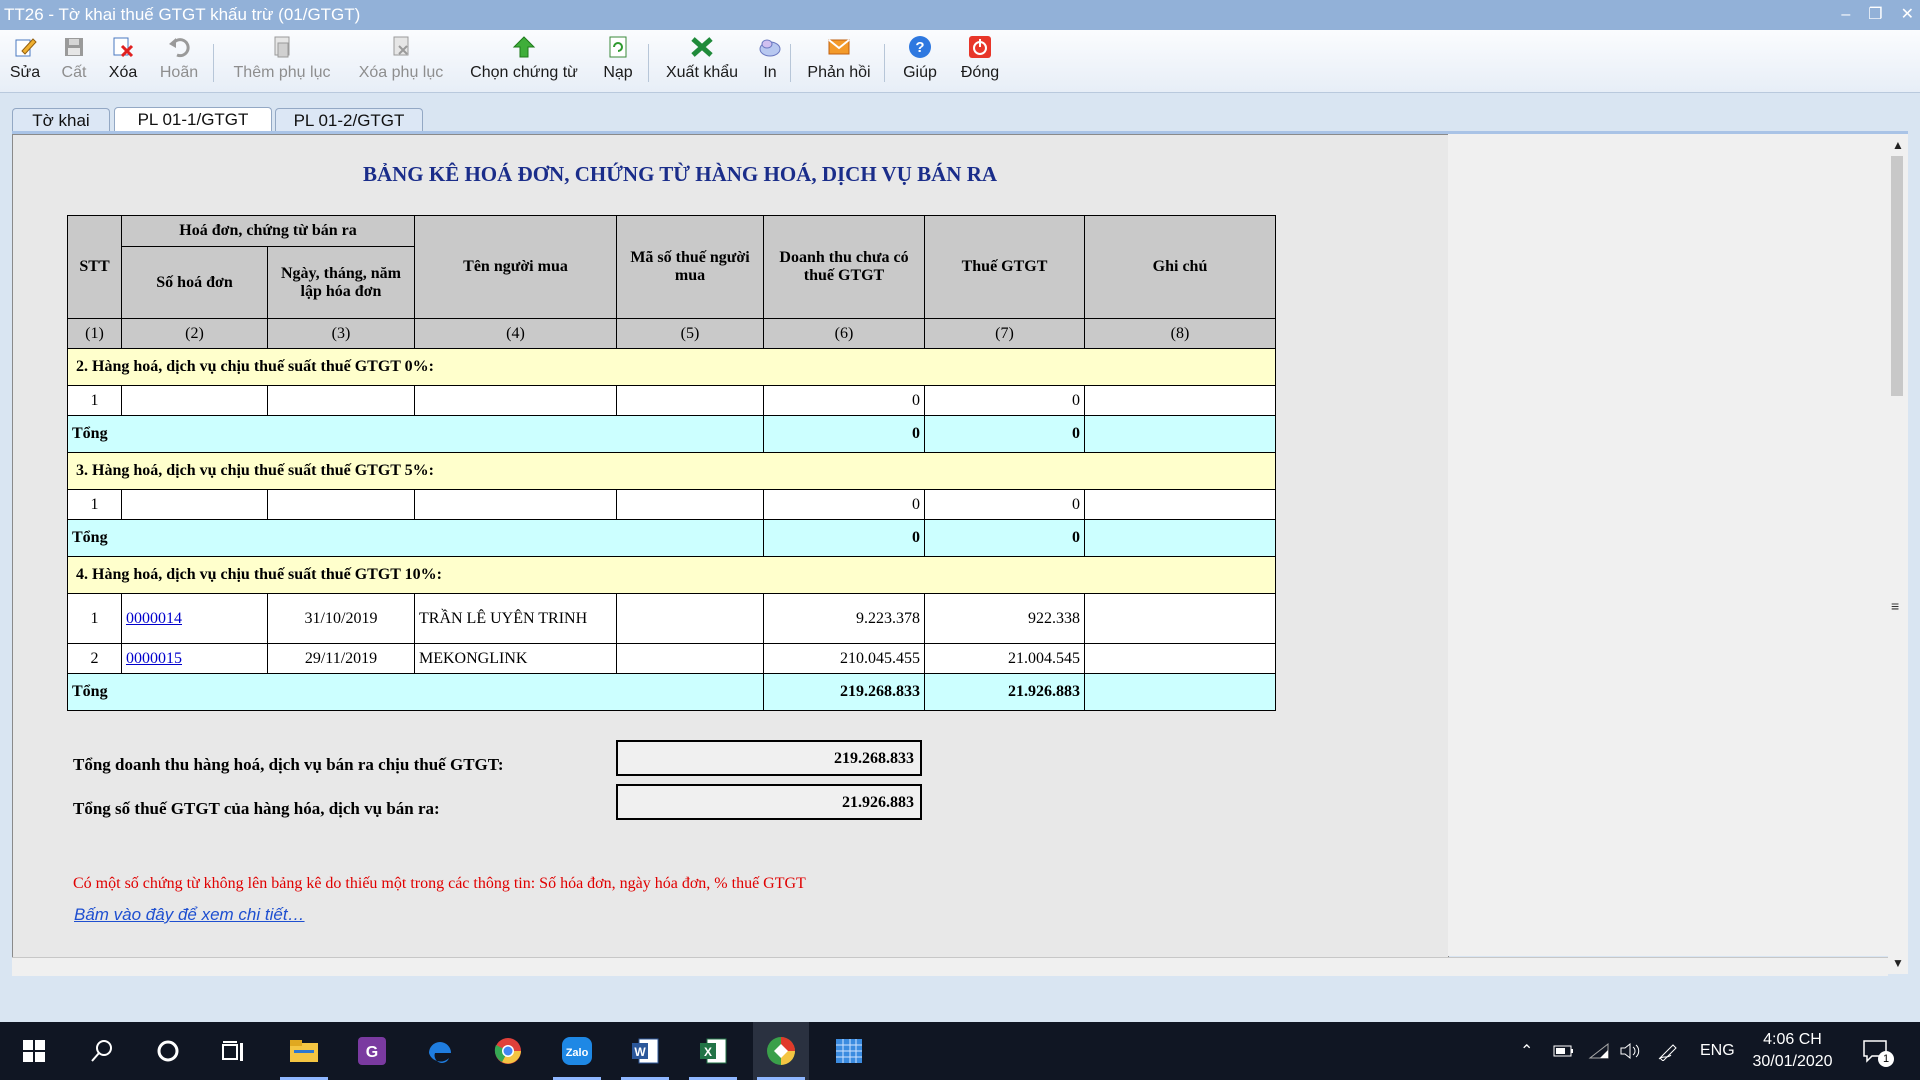  I want to click on excel-button: X, so click(713, 1051).